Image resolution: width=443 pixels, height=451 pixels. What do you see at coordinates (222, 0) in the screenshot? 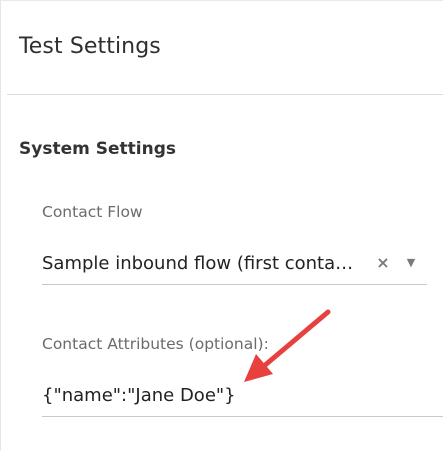
I see `top-border` at bounding box center [222, 0].